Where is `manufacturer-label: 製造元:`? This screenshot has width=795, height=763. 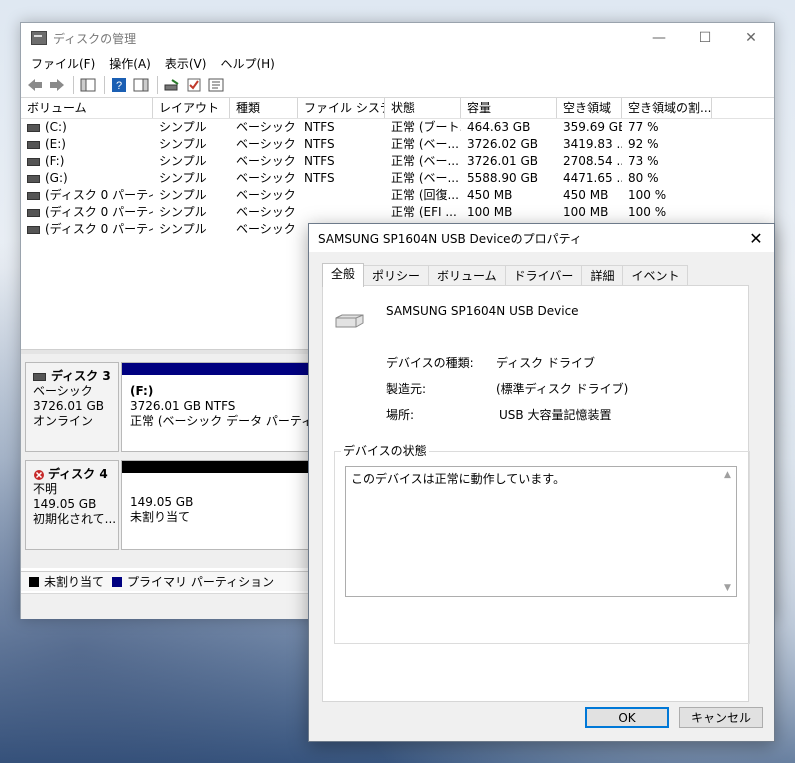
manufacturer-label: 製造元: is located at coordinates (406, 389).